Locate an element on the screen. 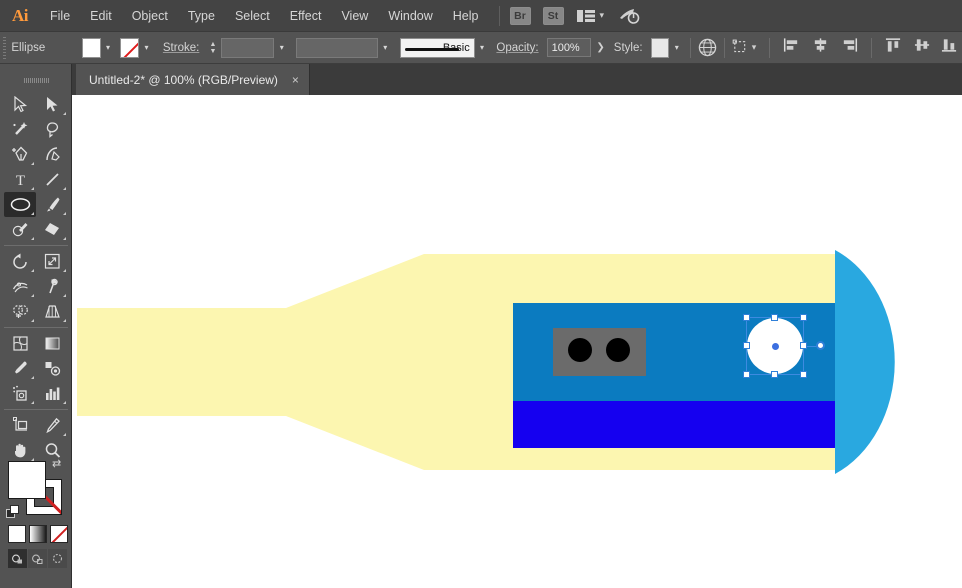 Image resolution: width=962 pixels, height=588 pixels. document-tab-bar: « Untitled-2* @ 100% (RGB/Preview) × is located at coordinates (481, 79).